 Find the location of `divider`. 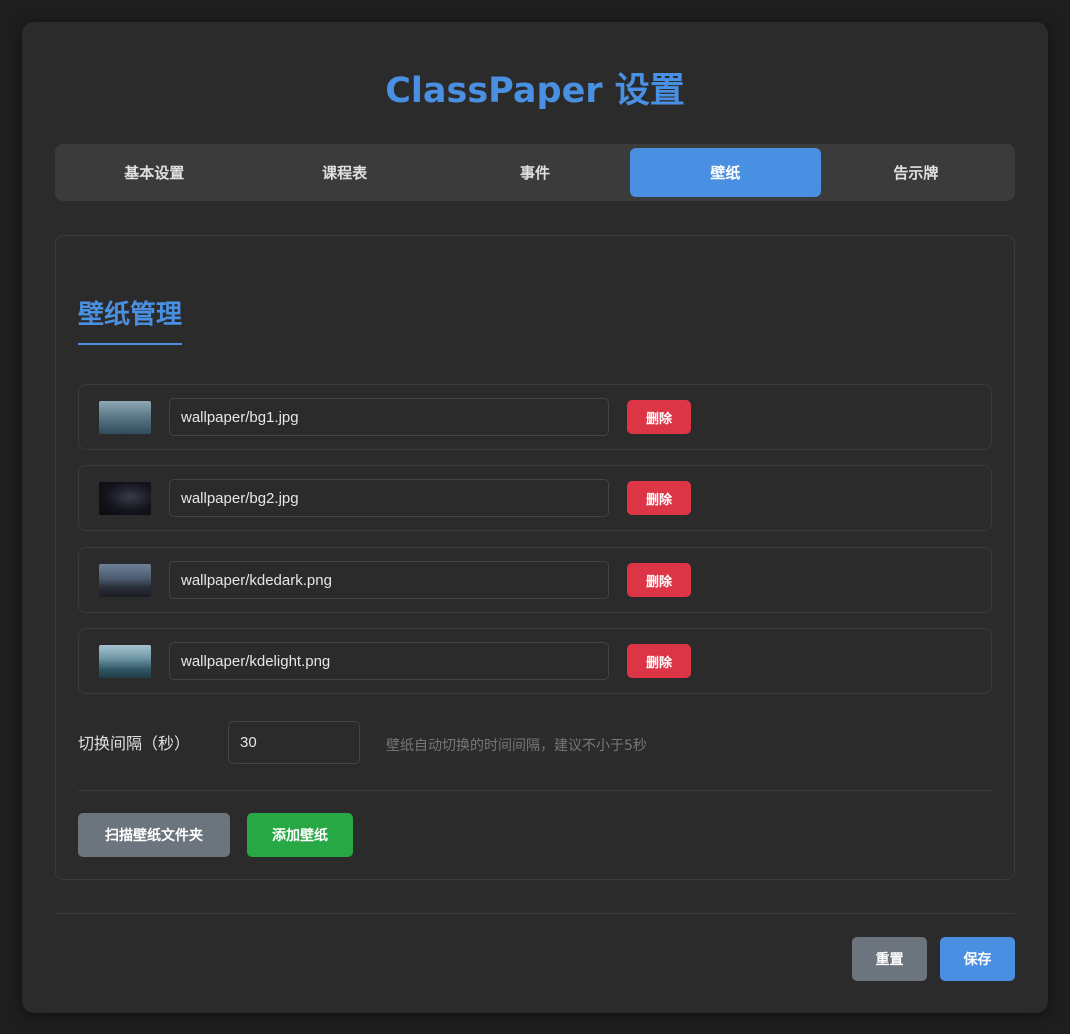

divider is located at coordinates (535, 790).